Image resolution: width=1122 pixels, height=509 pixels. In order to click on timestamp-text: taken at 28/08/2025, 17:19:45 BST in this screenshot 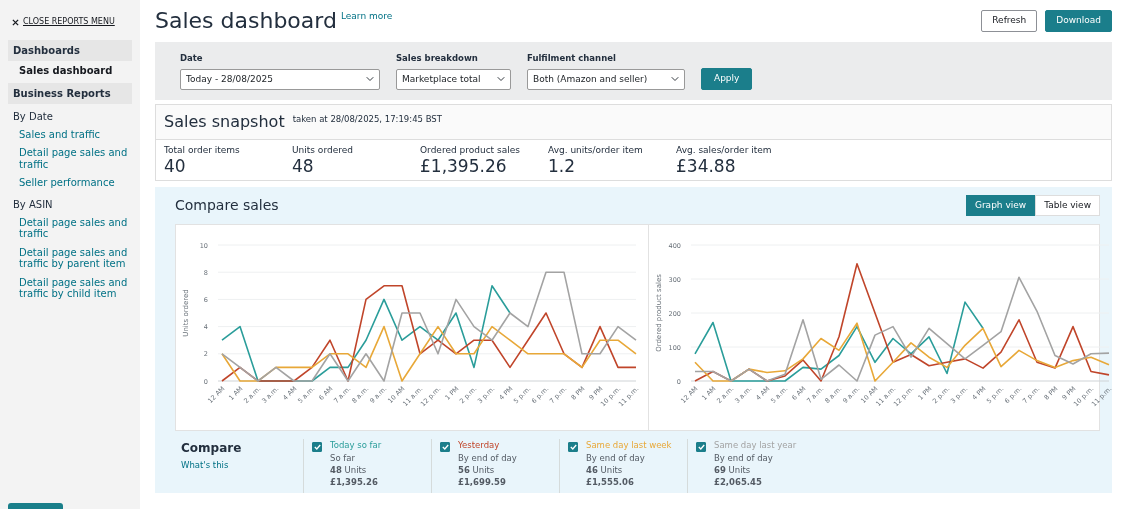, I will do `click(367, 119)`.